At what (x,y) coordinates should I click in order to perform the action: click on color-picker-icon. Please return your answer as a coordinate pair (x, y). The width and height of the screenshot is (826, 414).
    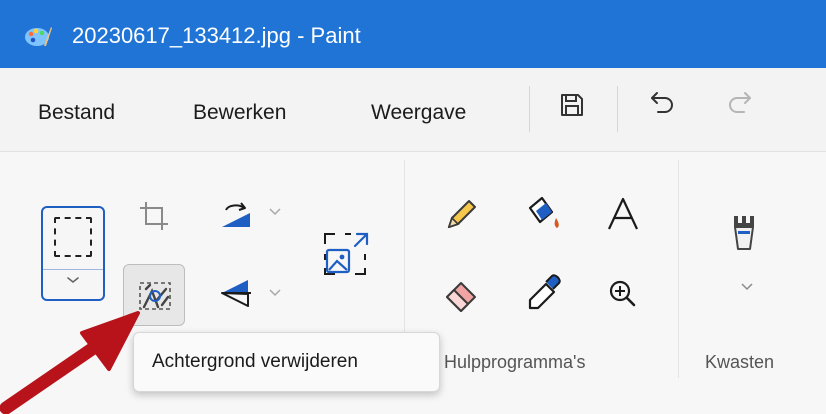
    Looking at the image, I should click on (544, 294).